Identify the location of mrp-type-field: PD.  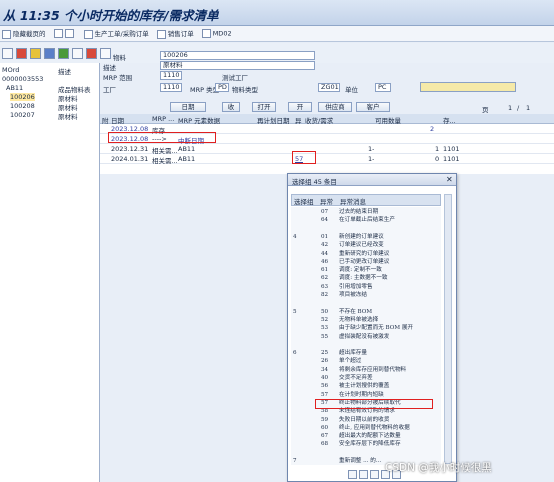
(222, 87).